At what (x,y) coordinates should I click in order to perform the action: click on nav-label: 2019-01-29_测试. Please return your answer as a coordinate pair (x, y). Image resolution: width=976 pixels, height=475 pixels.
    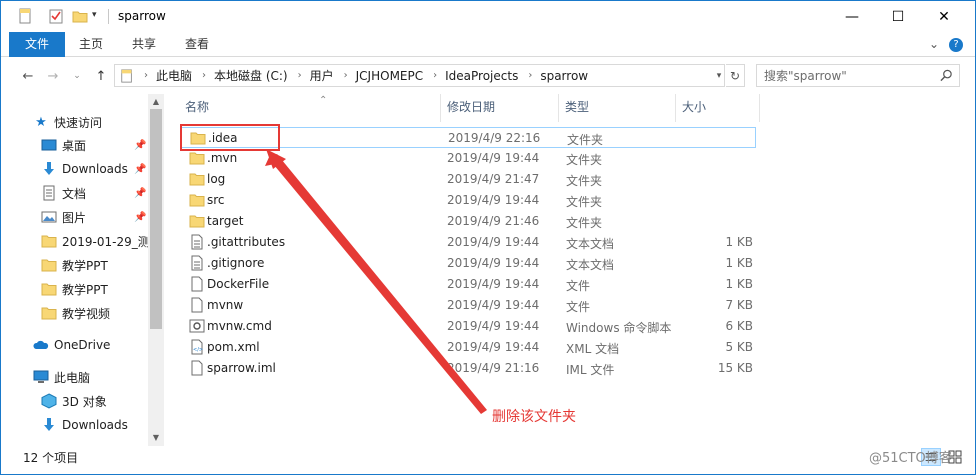
    Looking at the image, I should click on (105, 241).